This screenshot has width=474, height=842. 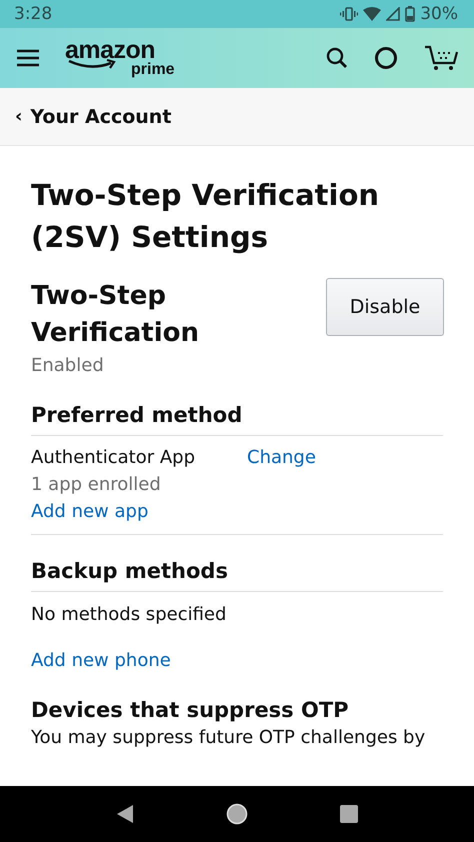 I want to click on section-heading: Preferred method, so click(x=237, y=413).